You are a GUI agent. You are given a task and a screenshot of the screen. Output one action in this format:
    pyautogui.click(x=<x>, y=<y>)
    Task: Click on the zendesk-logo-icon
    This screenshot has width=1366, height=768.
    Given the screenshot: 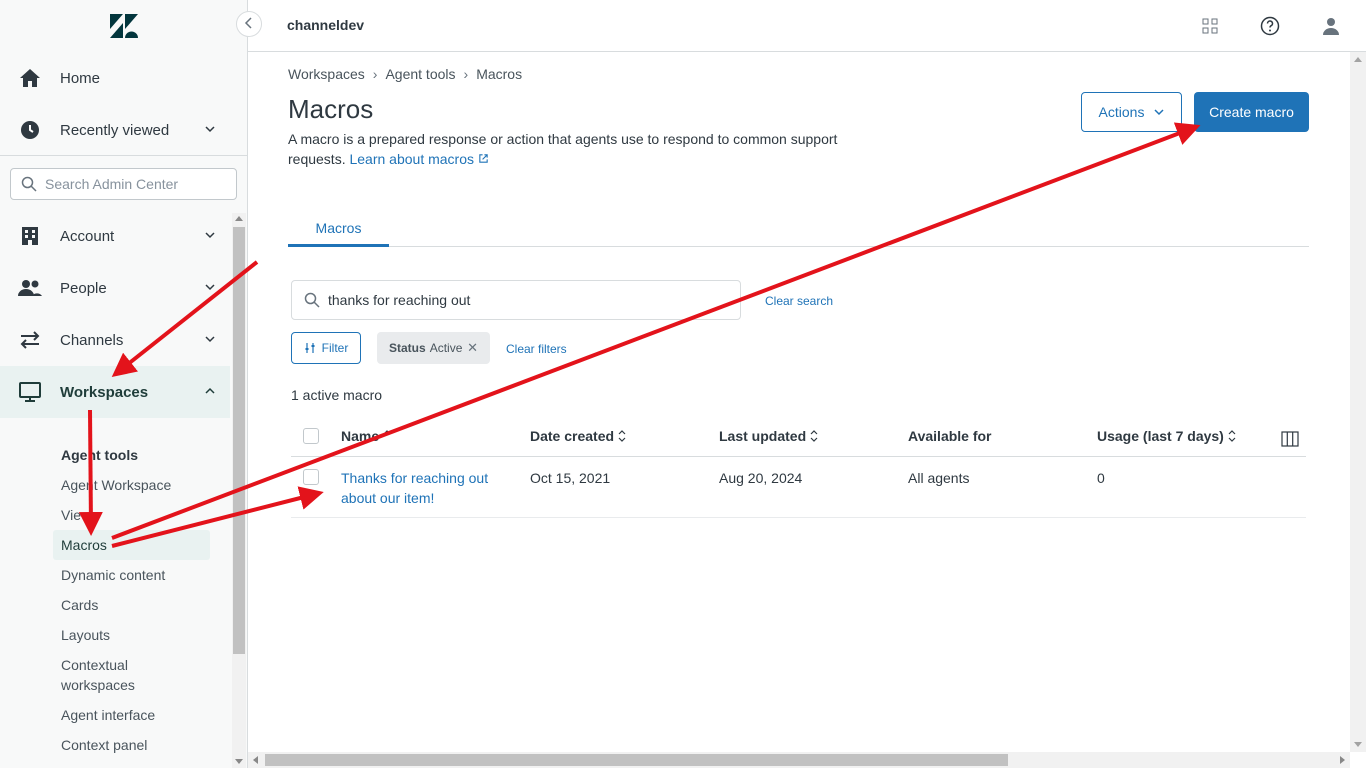 What is the action you would take?
    pyautogui.click(x=124, y=22)
    